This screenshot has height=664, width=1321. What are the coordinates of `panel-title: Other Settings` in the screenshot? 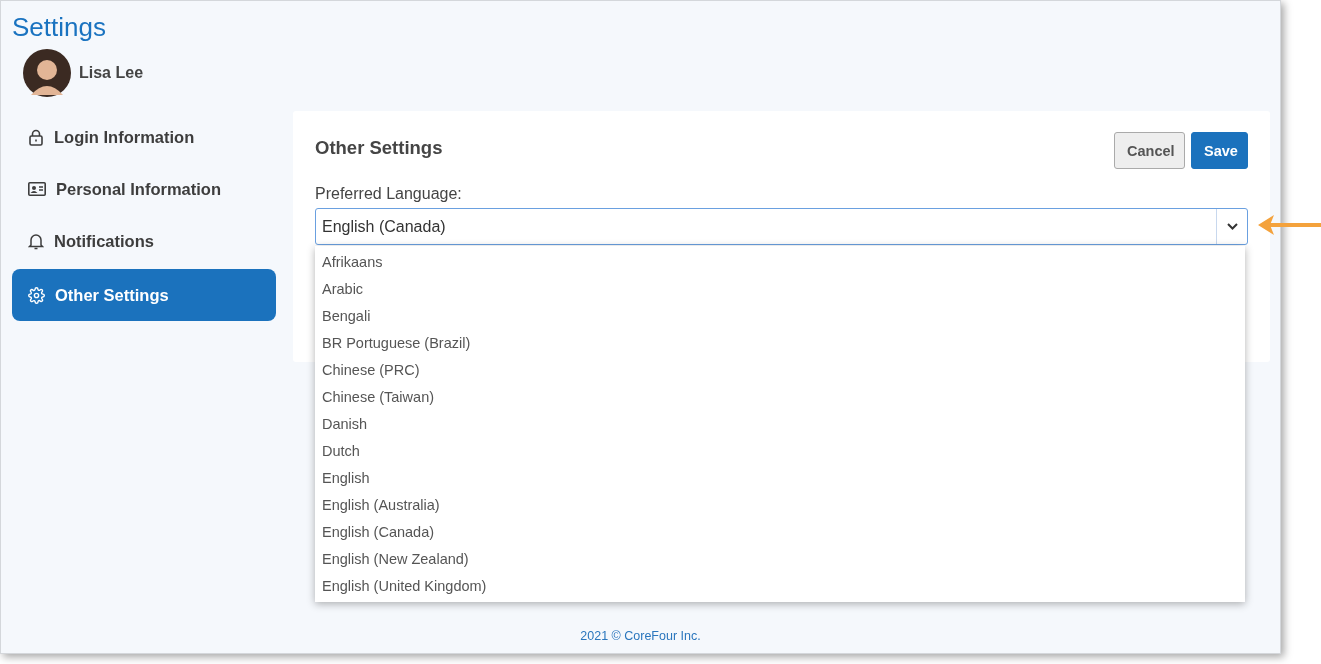 It's located at (379, 148).